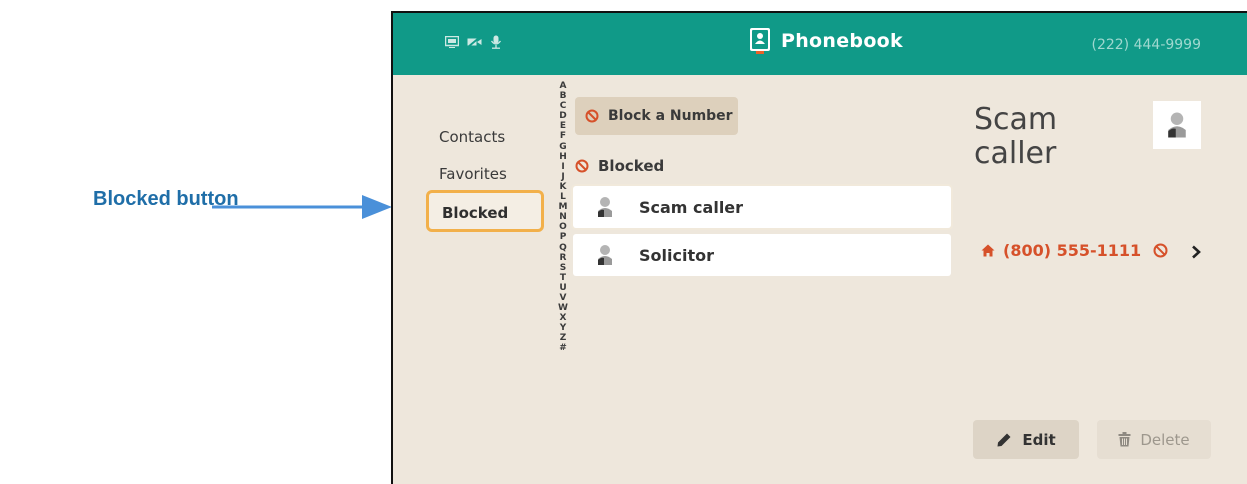 Image resolution: width=1247 pixels, height=484 pixels. I want to click on chevron-right-icon, so click(1196, 252).